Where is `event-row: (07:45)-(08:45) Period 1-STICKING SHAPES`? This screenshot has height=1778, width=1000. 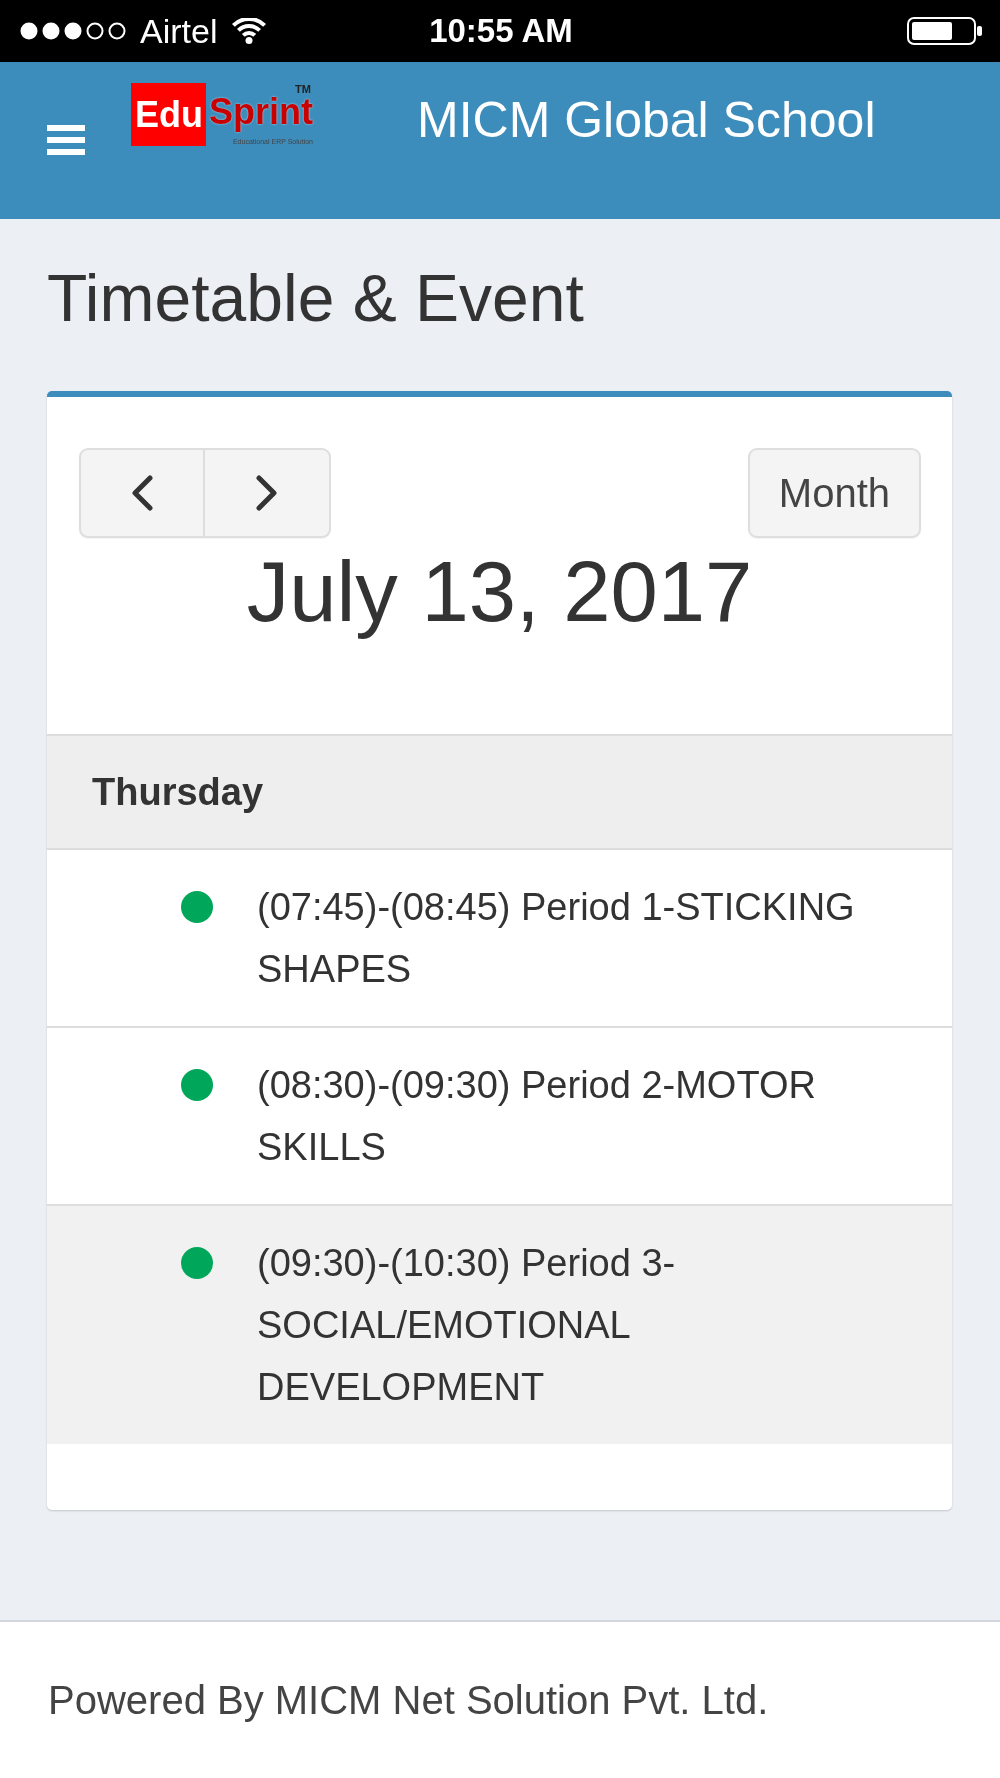
event-row: (07:45)-(08:45) Period 1-STICKING SHAPES is located at coordinates (499, 939).